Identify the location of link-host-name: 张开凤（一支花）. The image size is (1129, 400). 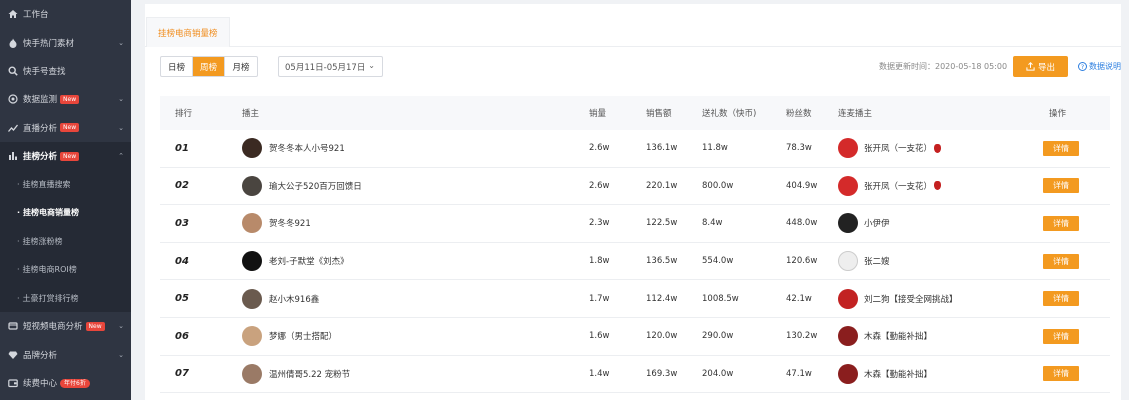
(898, 149).